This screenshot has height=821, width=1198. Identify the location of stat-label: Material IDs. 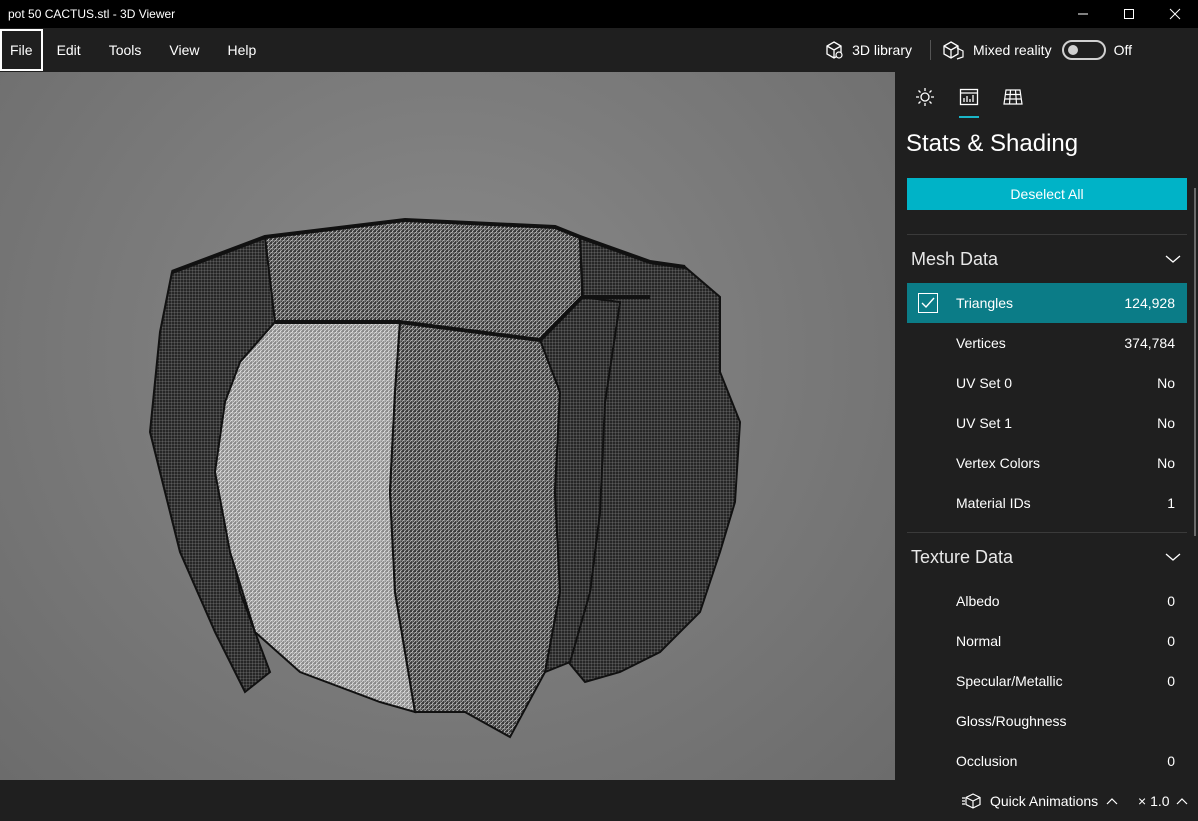
(993, 503).